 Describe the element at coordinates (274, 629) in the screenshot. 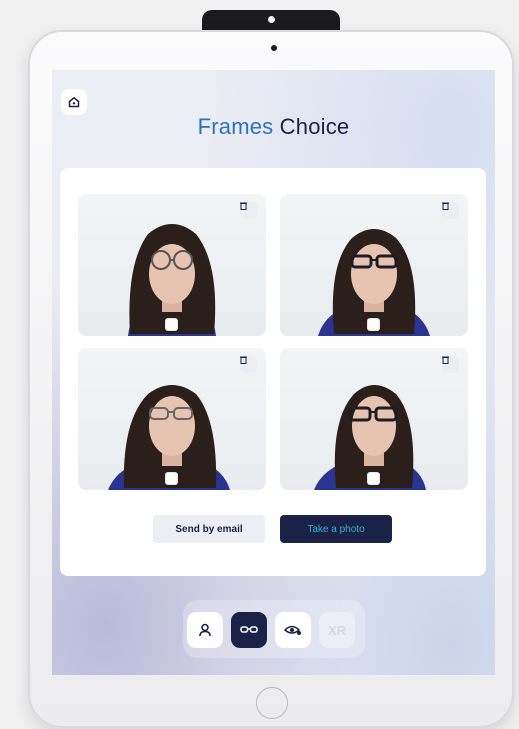

I see `bottom-toolbar: XR` at that location.